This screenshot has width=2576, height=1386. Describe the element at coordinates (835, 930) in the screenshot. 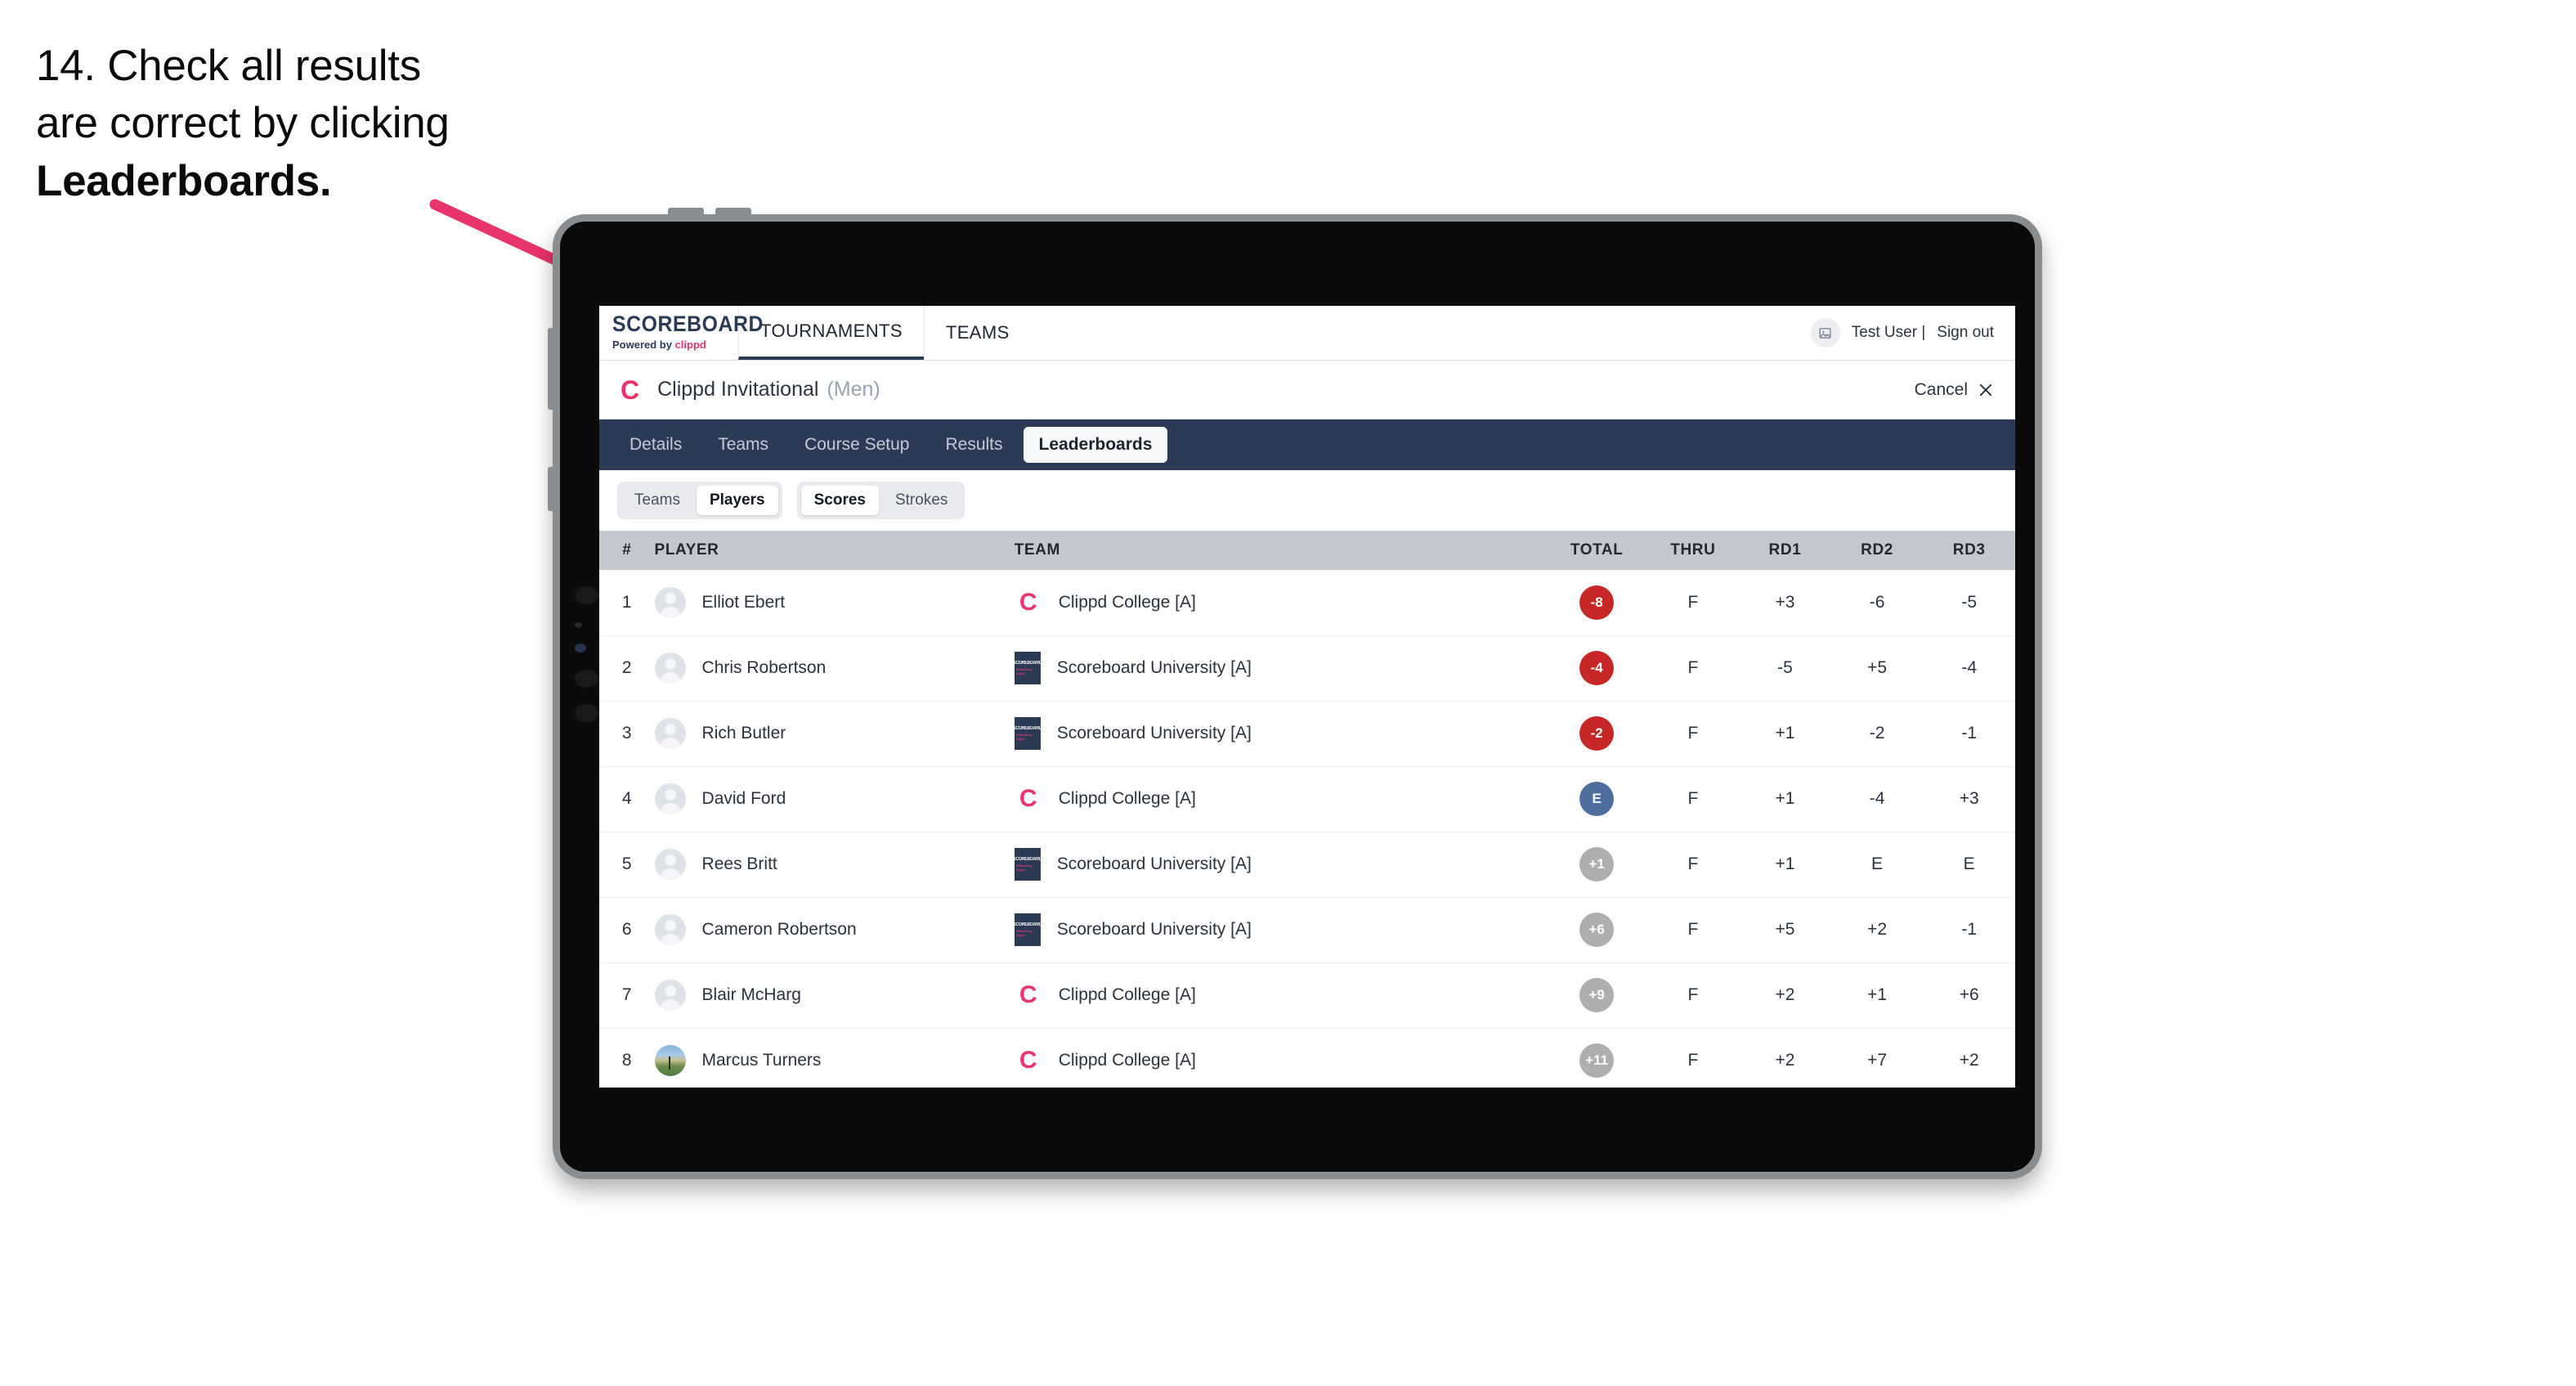

I see `cell-player: Cameron Robertson` at that location.